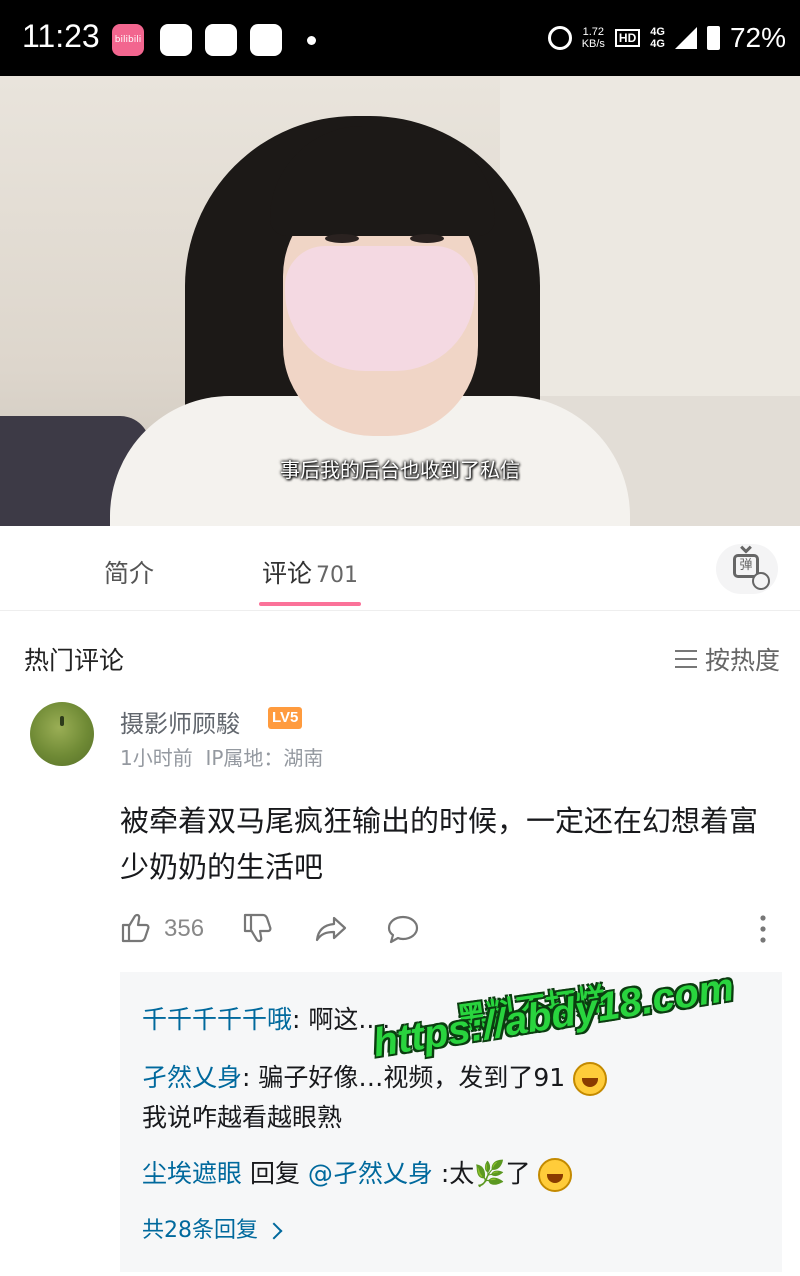 Image resolution: width=800 pixels, height=1276 pixels. I want to click on tab-comments-label: 评论, so click(287, 573).